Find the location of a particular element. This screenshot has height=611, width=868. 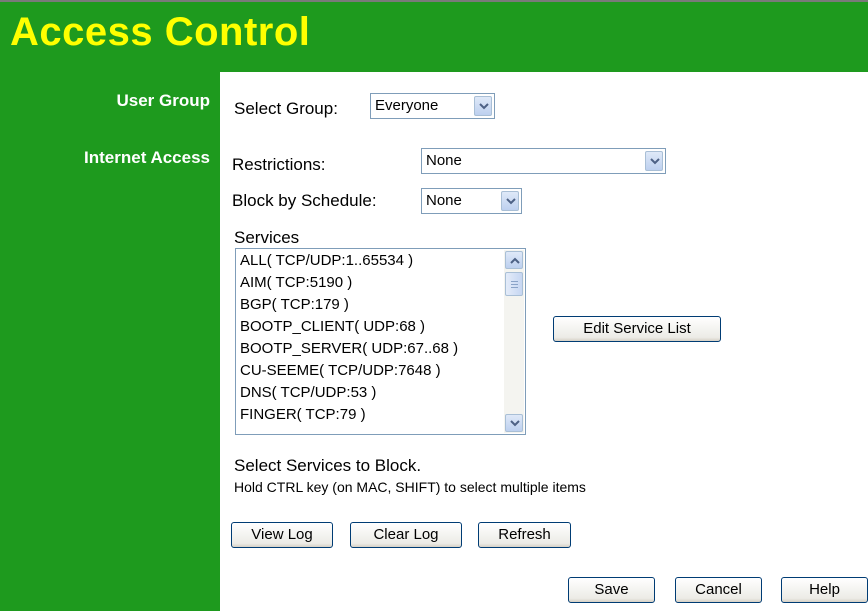

list-item: BOOTP_SERVER( UDP:67..68 ) is located at coordinates (349, 348).